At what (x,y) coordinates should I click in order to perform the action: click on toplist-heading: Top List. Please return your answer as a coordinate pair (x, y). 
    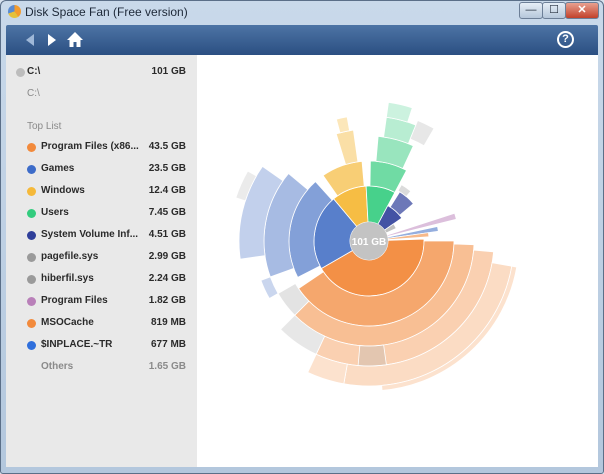
    Looking at the image, I should click on (44, 126).